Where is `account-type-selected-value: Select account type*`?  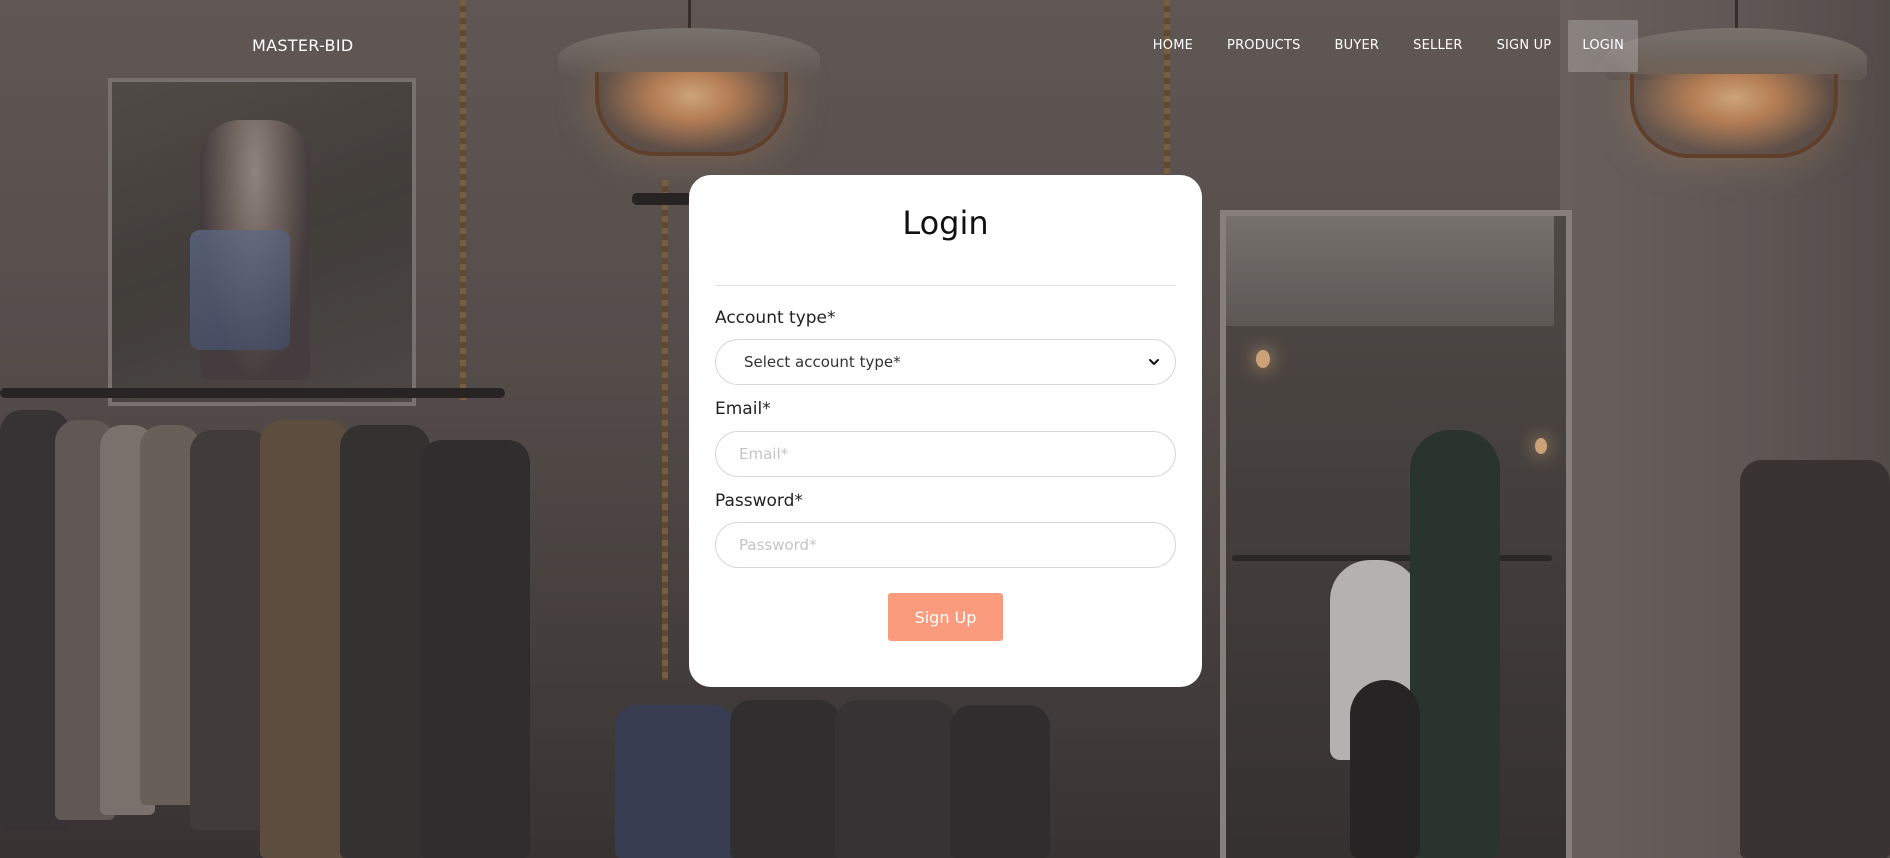
account-type-selected-value: Select account type* is located at coordinates (822, 362).